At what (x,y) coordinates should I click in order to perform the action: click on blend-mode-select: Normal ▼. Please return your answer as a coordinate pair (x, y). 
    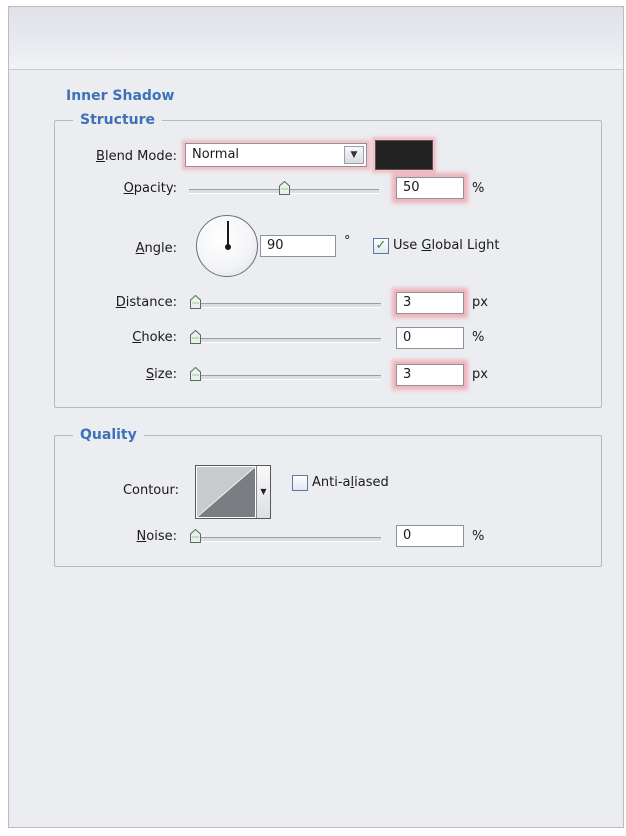
    Looking at the image, I should click on (276, 155).